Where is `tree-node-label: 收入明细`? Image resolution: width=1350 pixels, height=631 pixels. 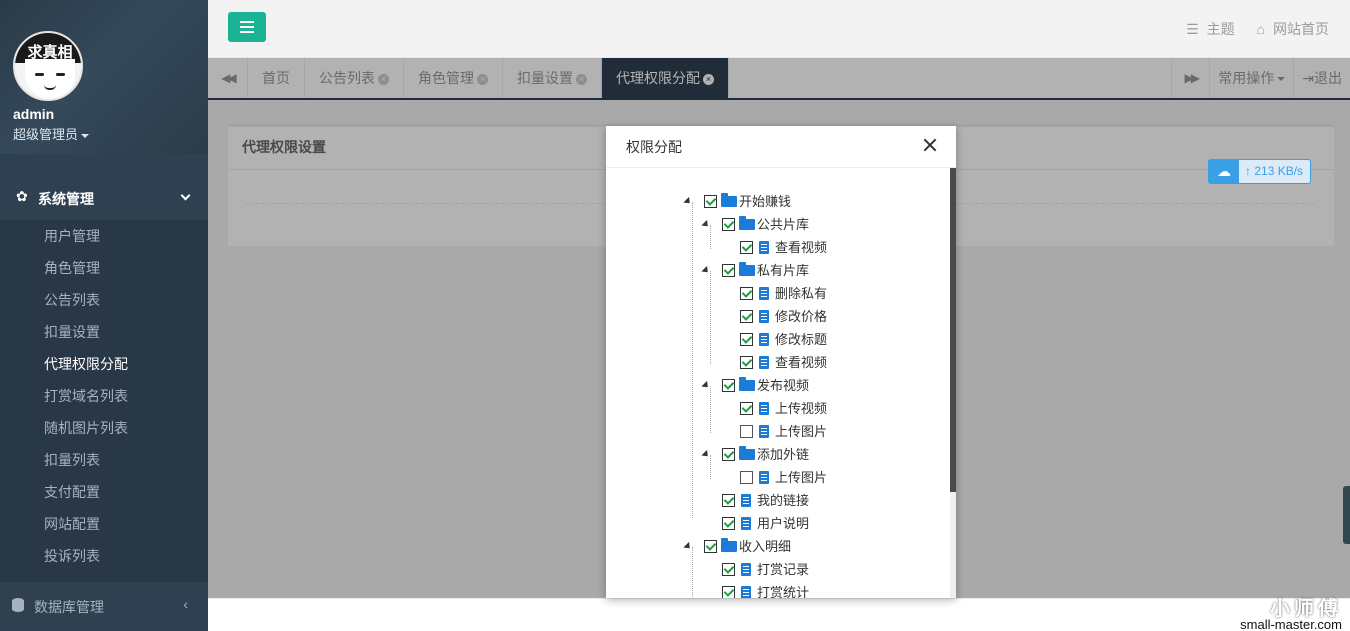
tree-node-label: 收入明细 is located at coordinates (765, 546).